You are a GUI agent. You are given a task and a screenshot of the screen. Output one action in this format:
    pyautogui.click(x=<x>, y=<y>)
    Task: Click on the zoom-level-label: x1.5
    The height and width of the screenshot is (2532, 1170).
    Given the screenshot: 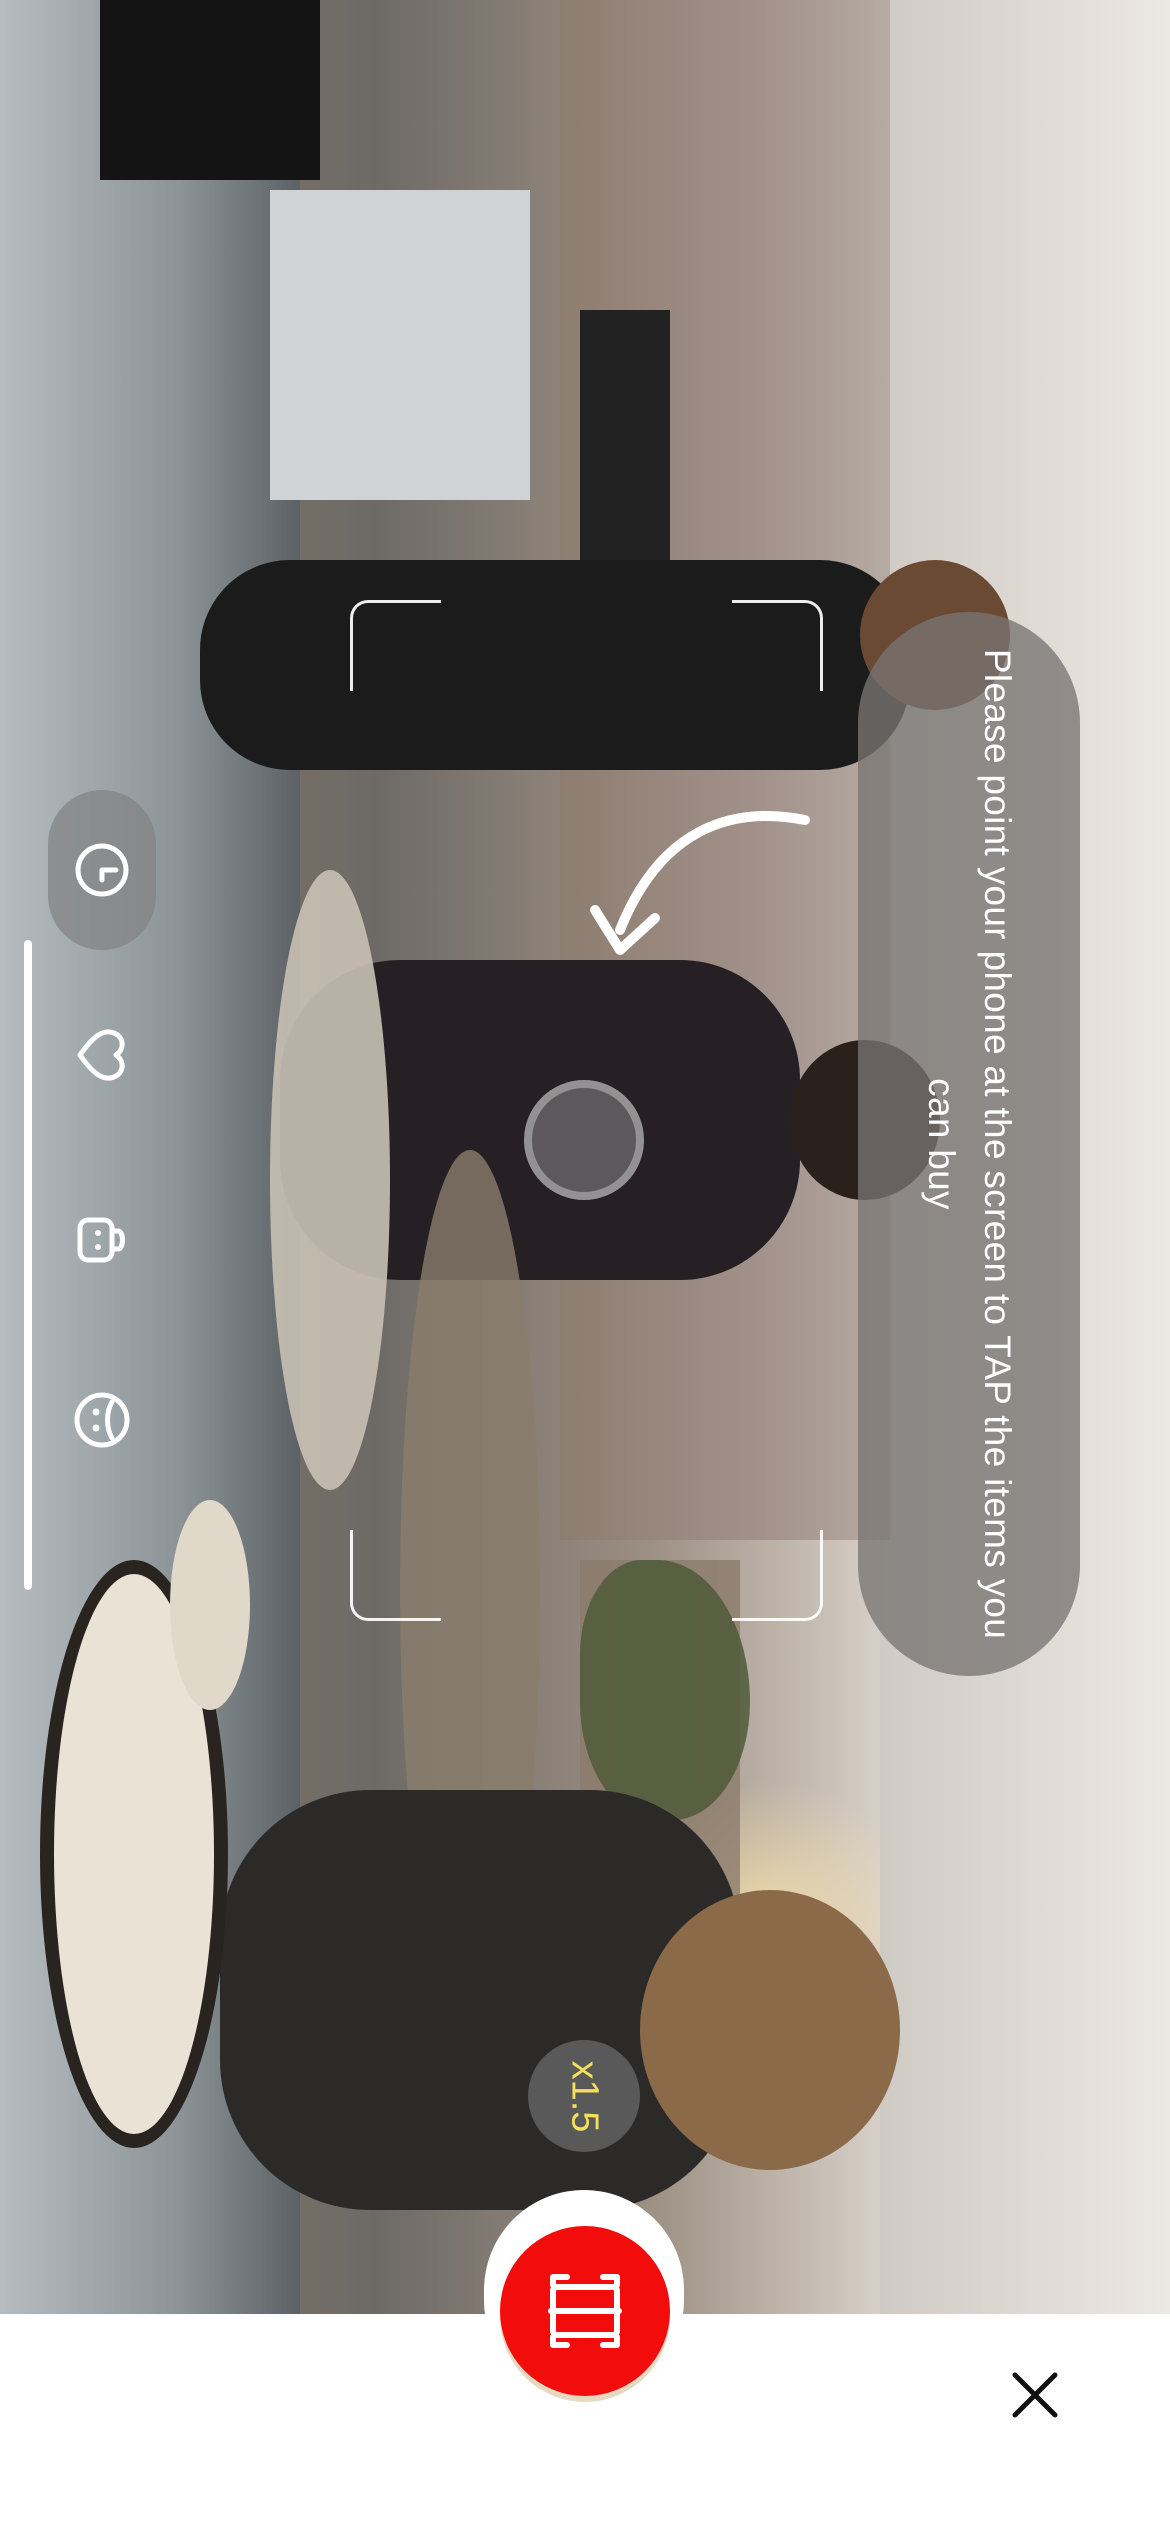 What is the action you would take?
    pyautogui.click(x=584, y=2096)
    